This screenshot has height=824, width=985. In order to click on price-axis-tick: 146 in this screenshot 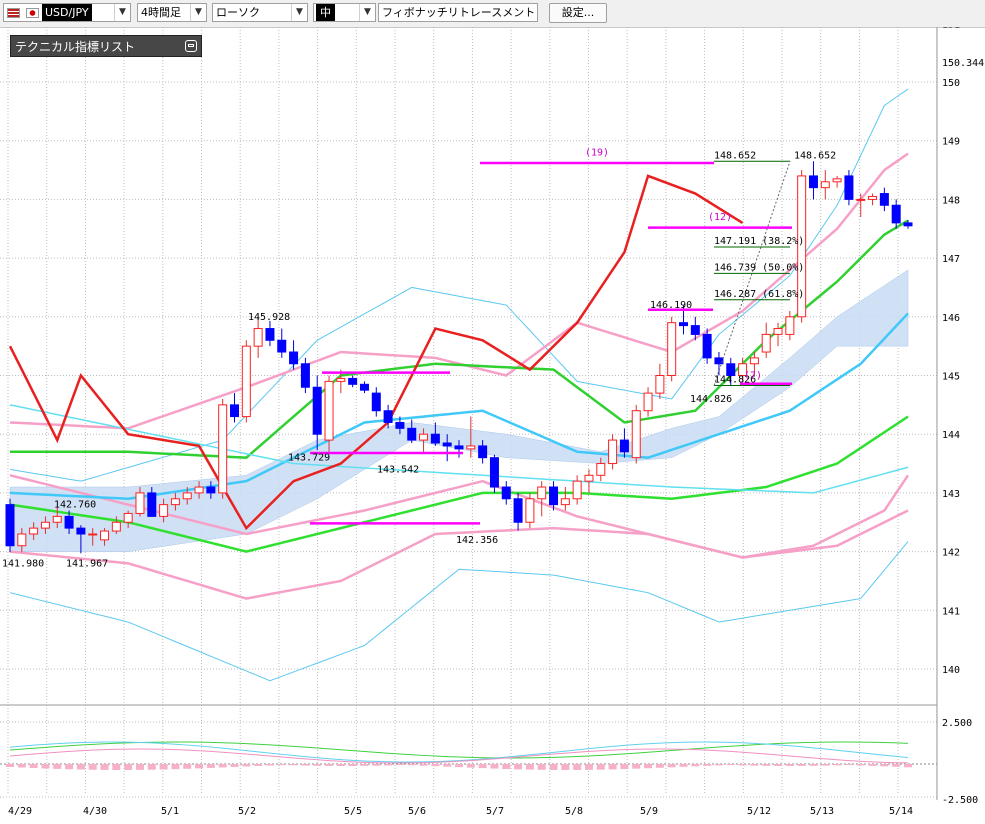, I will do `click(951, 318)`.